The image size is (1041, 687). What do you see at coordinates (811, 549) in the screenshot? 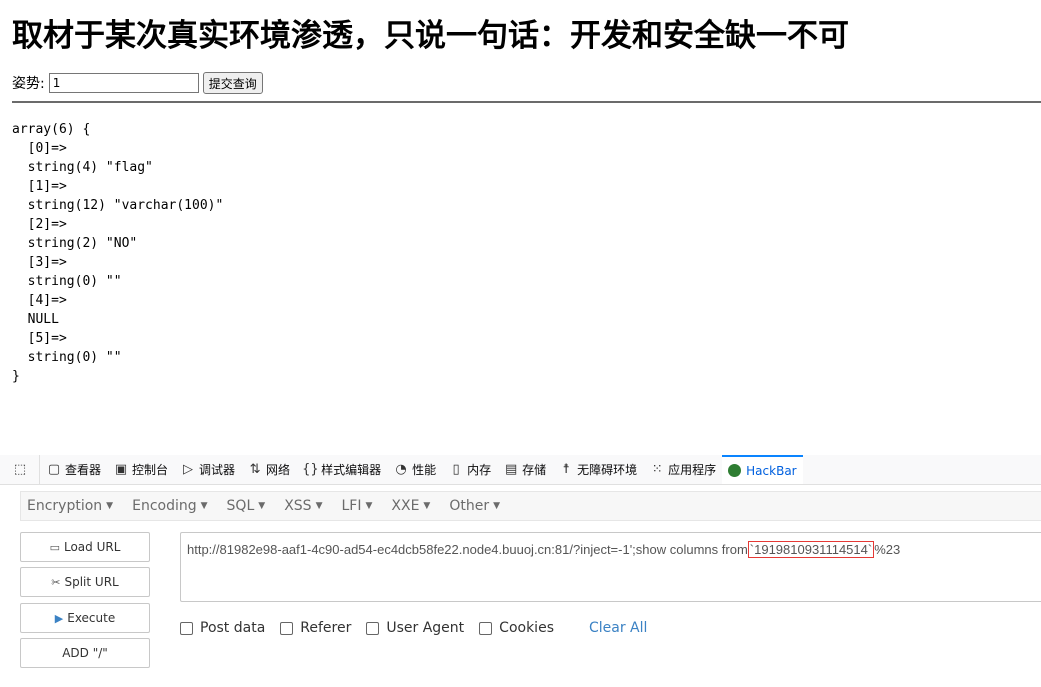
I see `url-highlight: `1919810931114514`` at bounding box center [811, 549].